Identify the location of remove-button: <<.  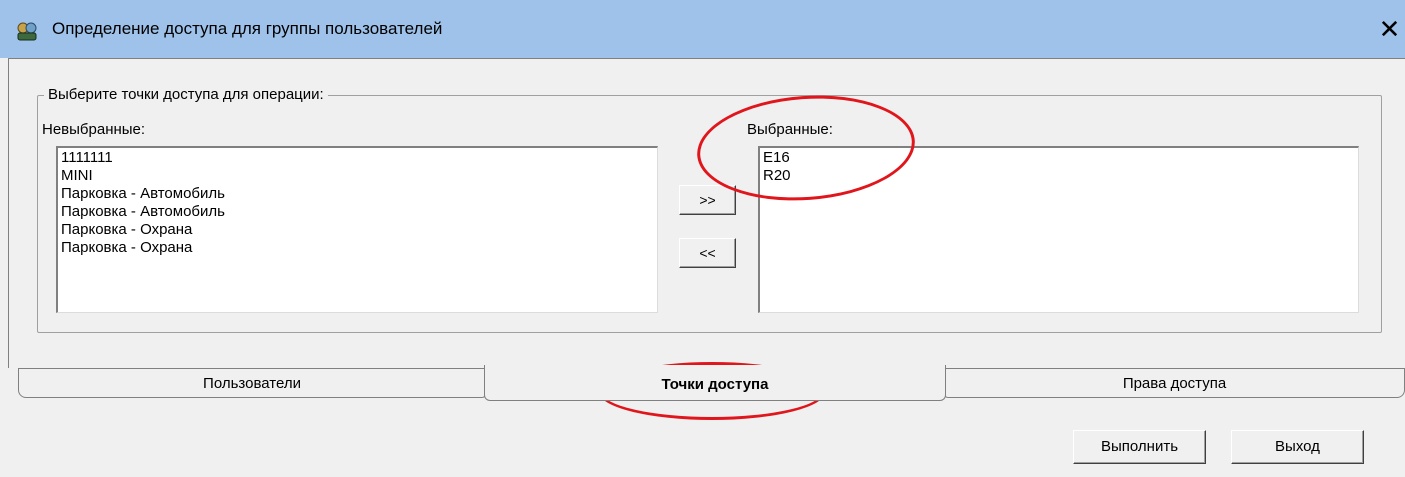
(707, 253).